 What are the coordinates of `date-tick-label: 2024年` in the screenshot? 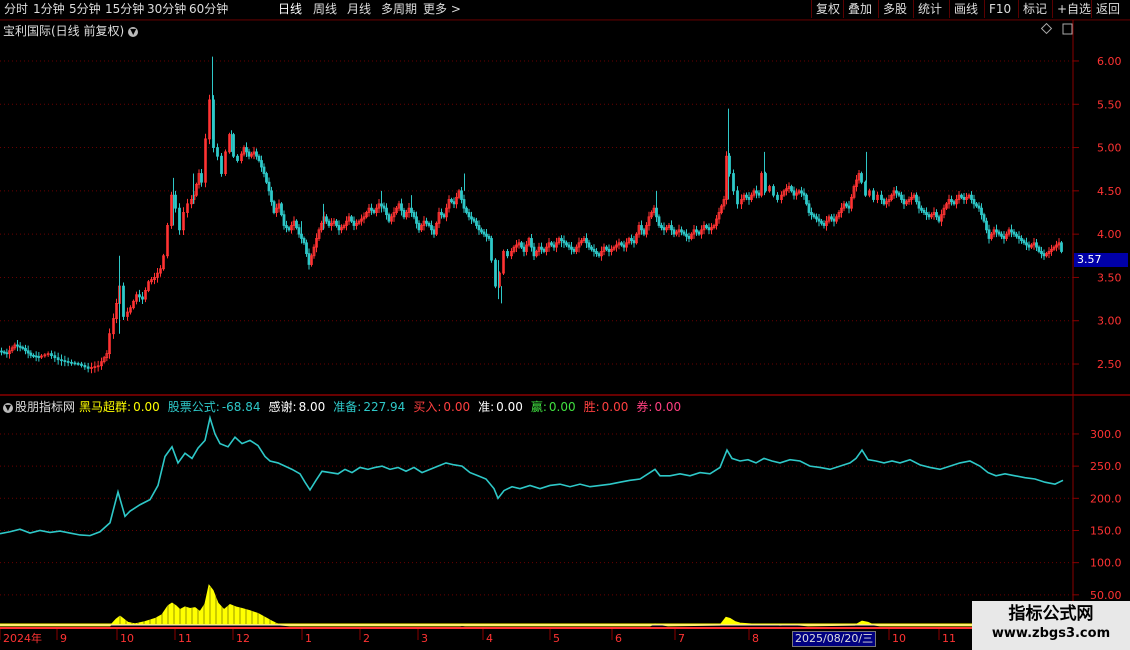 It's located at (22, 638).